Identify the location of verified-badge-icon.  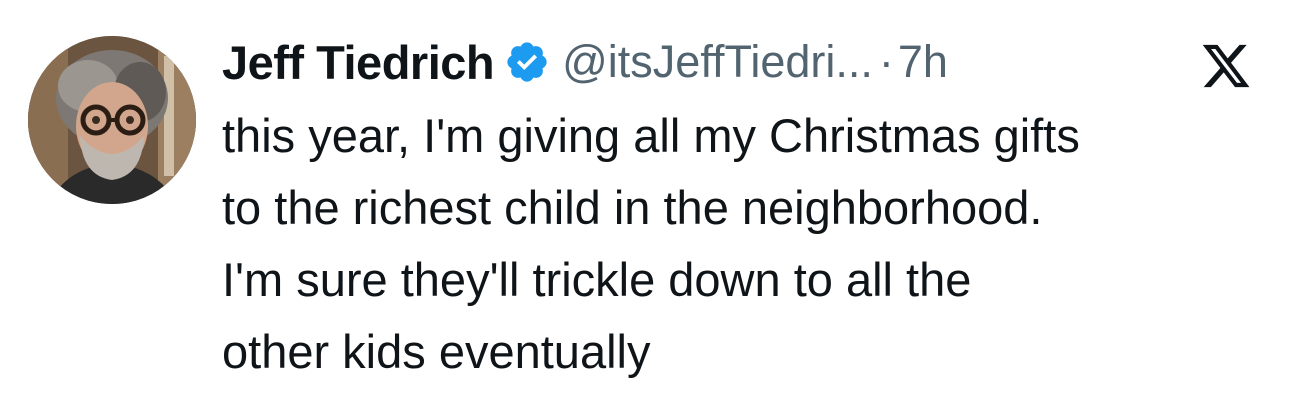
(527, 62).